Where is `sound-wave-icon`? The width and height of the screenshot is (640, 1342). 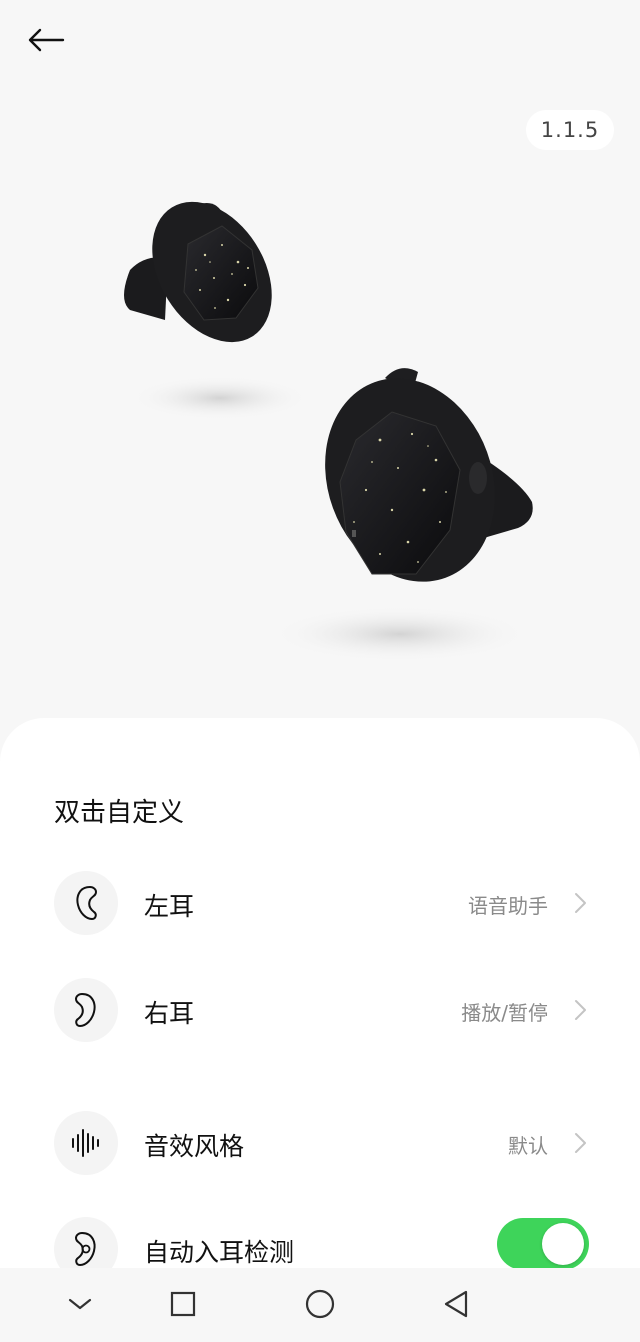
sound-wave-icon is located at coordinates (85, 1143).